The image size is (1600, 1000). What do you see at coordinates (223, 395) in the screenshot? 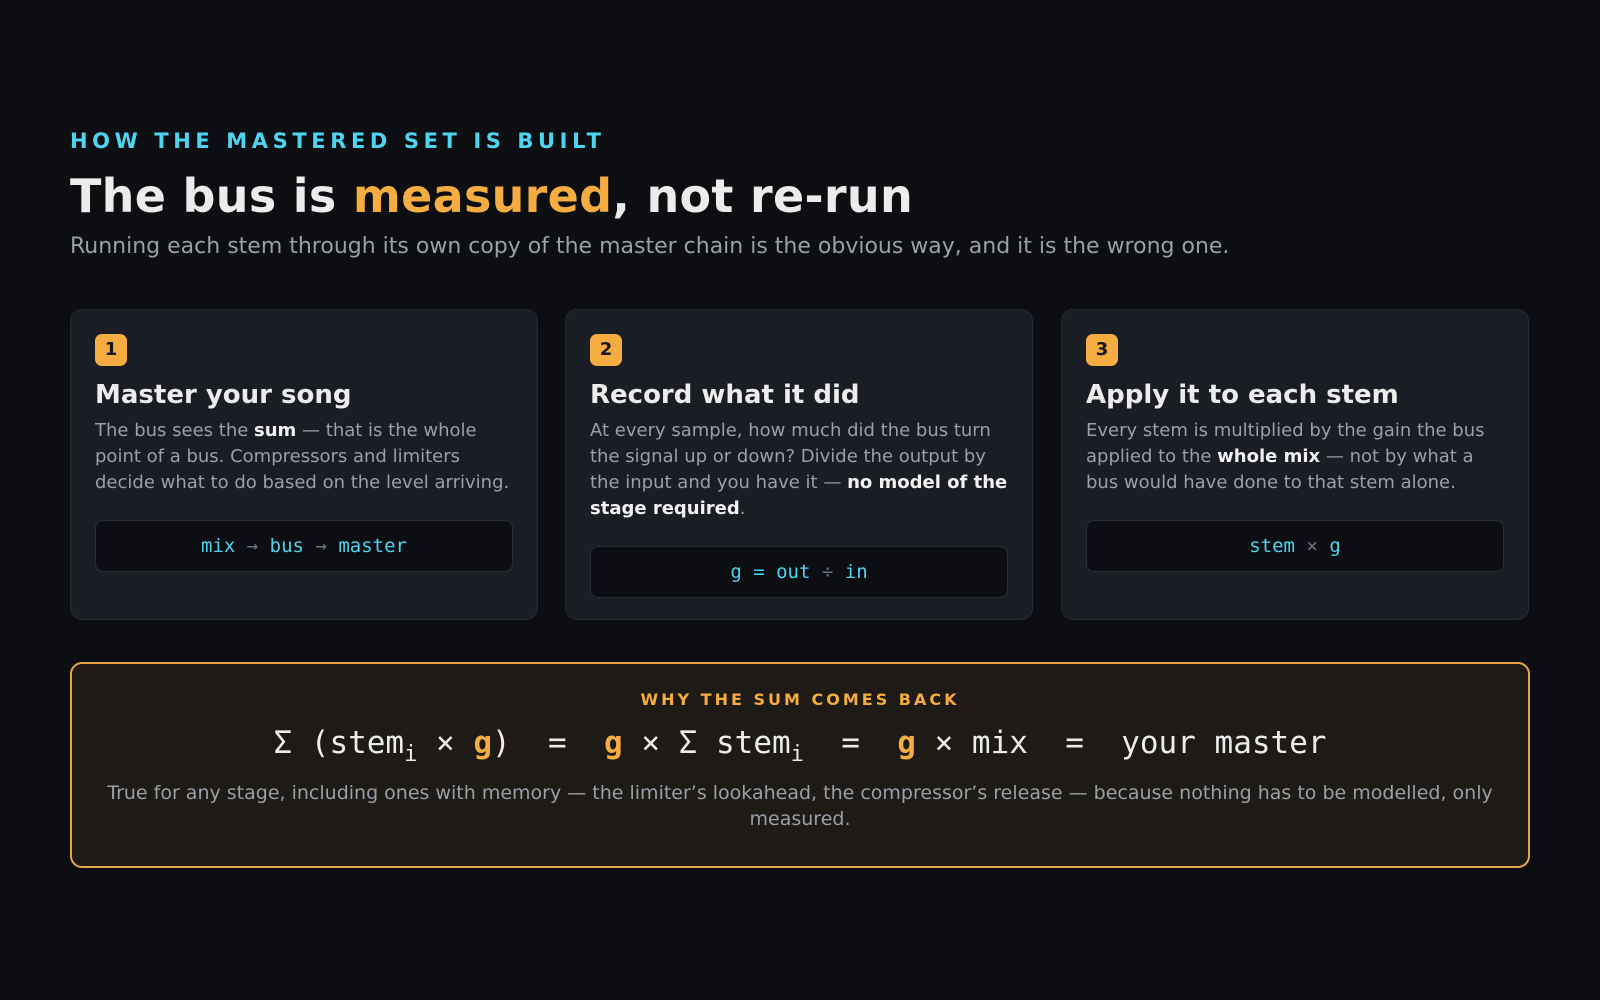
I see `step-title: Master your song` at bounding box center [223, 395].